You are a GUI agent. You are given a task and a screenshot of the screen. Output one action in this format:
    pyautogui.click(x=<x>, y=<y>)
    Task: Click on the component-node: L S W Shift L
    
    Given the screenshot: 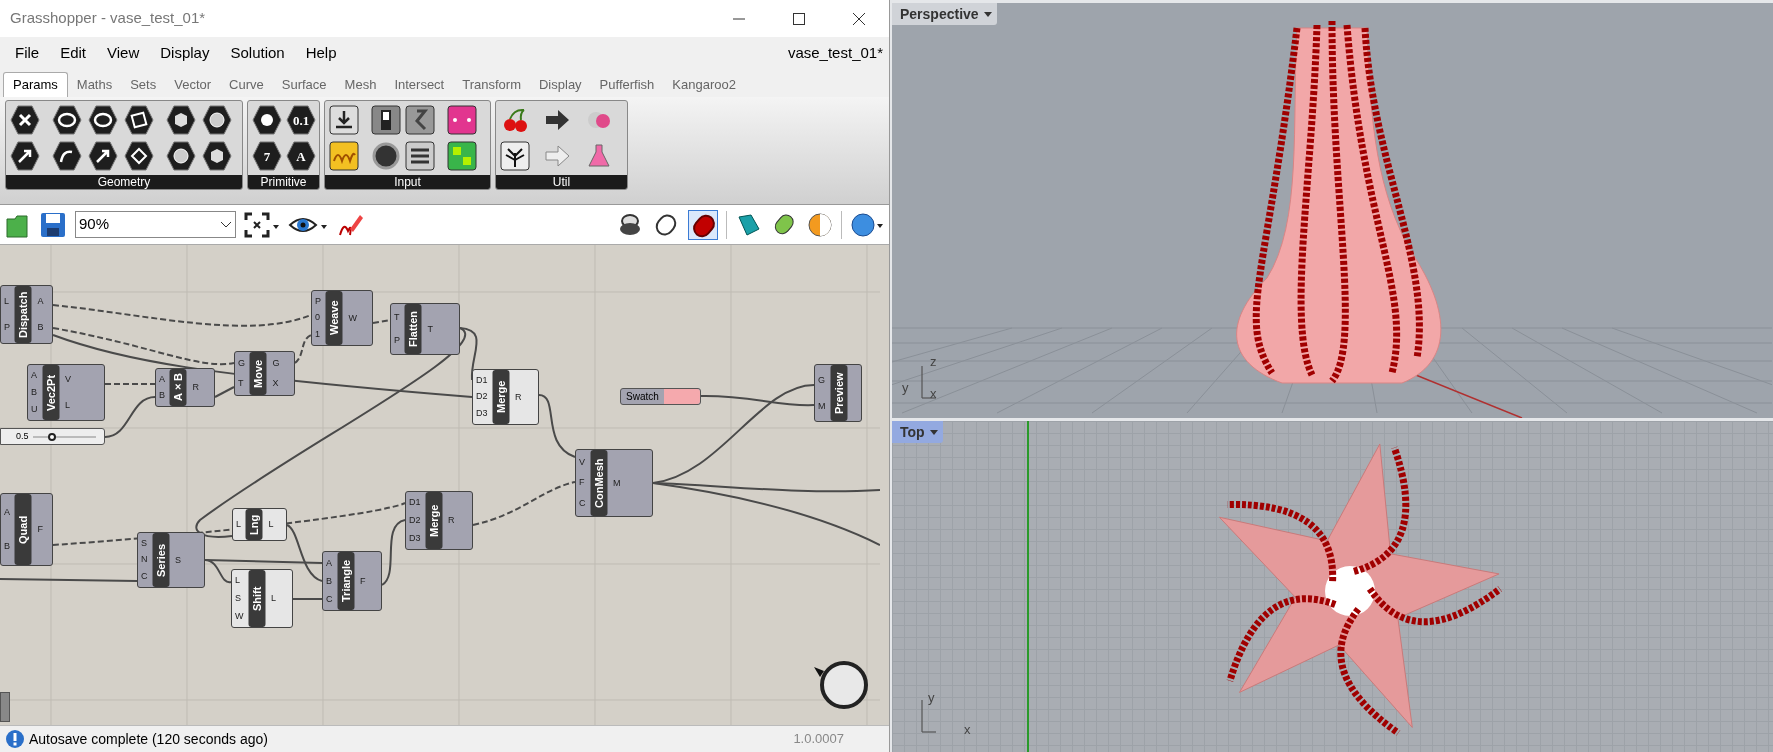 What is the action you would take?
    pyautogui.click(x=262, y=598)
    